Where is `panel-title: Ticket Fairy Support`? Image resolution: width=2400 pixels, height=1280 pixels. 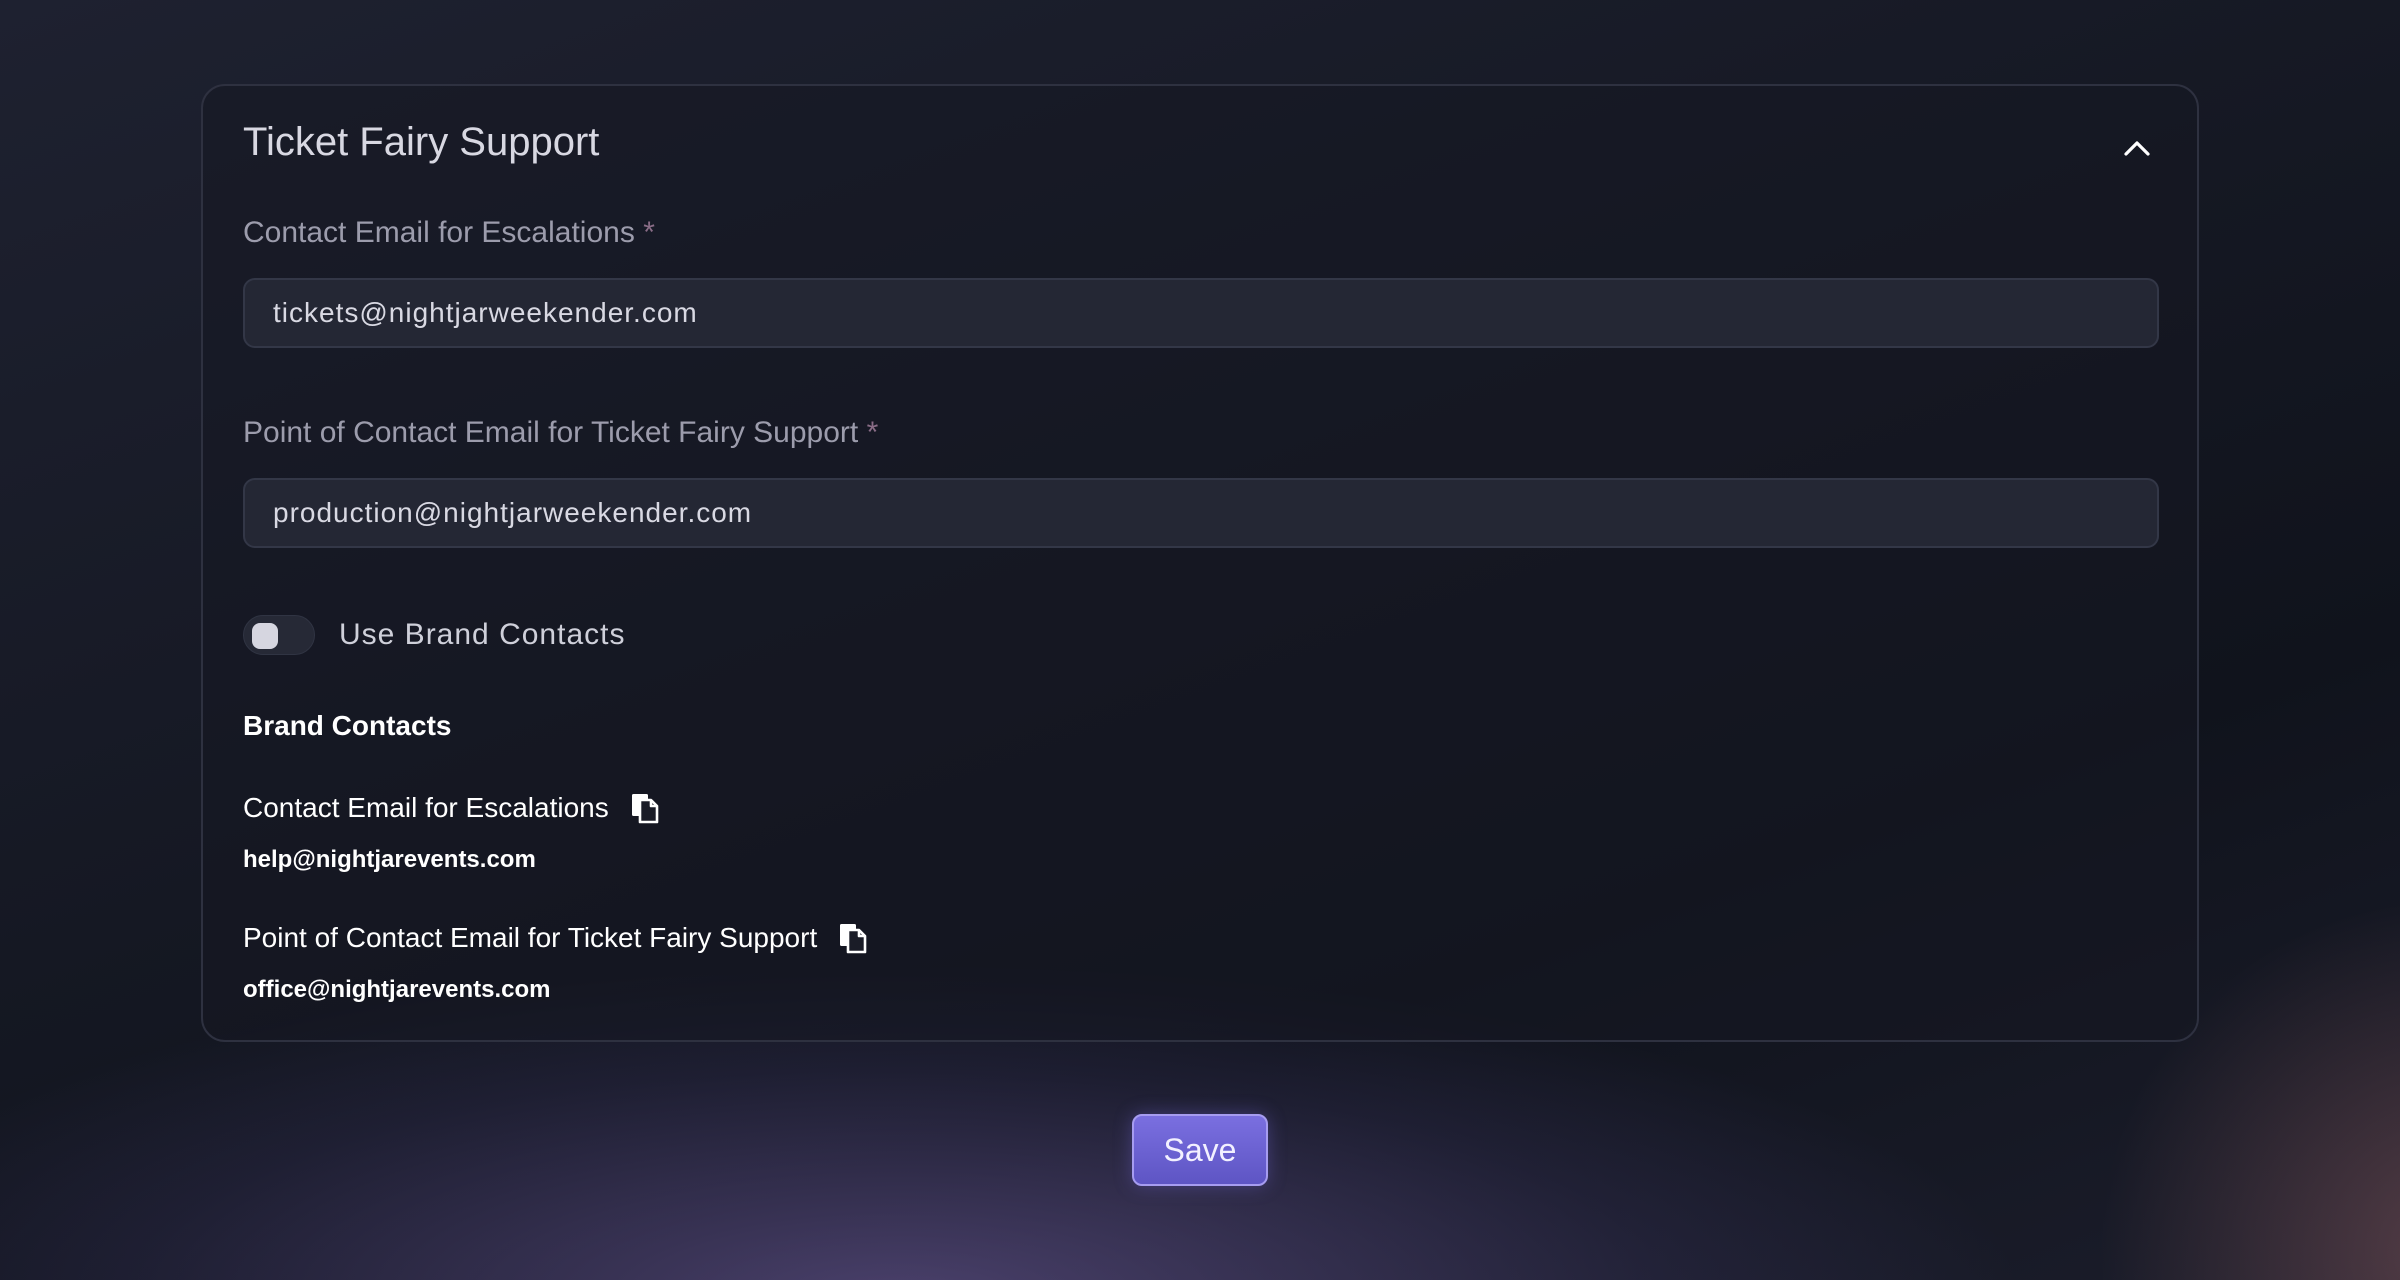 panel-title: Ticket Fairy Support is located at coordinates (421, 142).